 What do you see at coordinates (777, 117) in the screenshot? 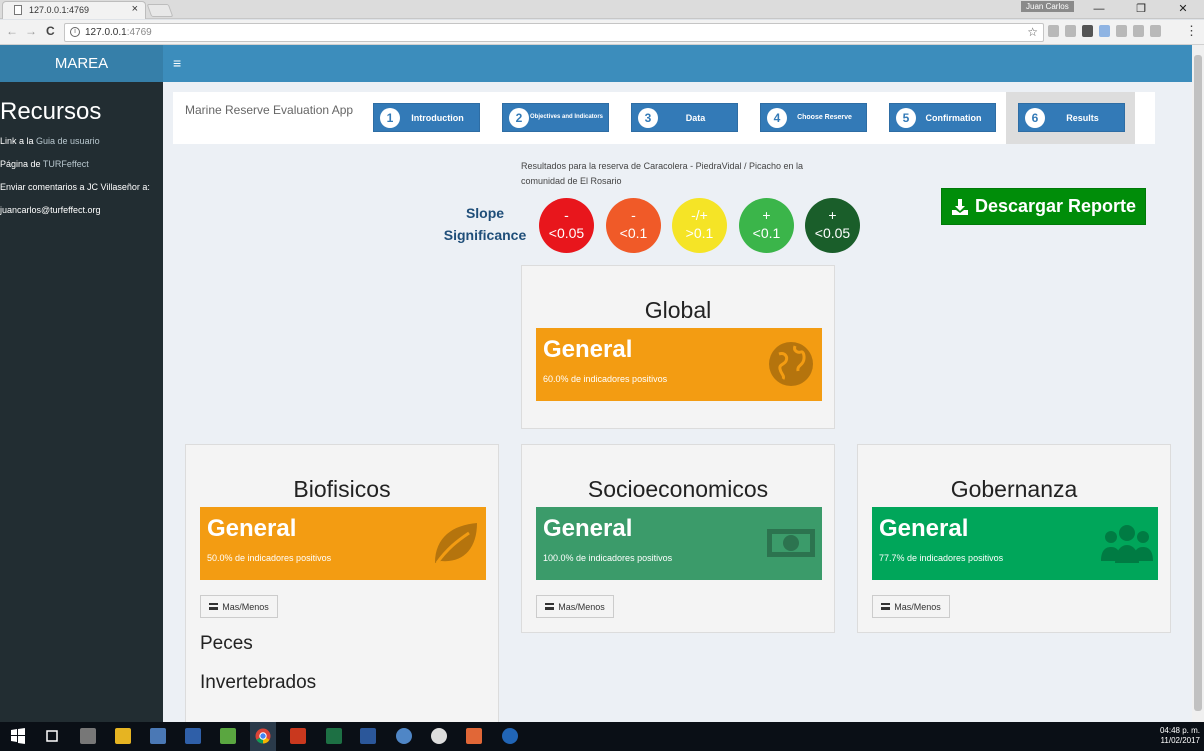
I see `step-number: 4` at bounding box center [777, 117].